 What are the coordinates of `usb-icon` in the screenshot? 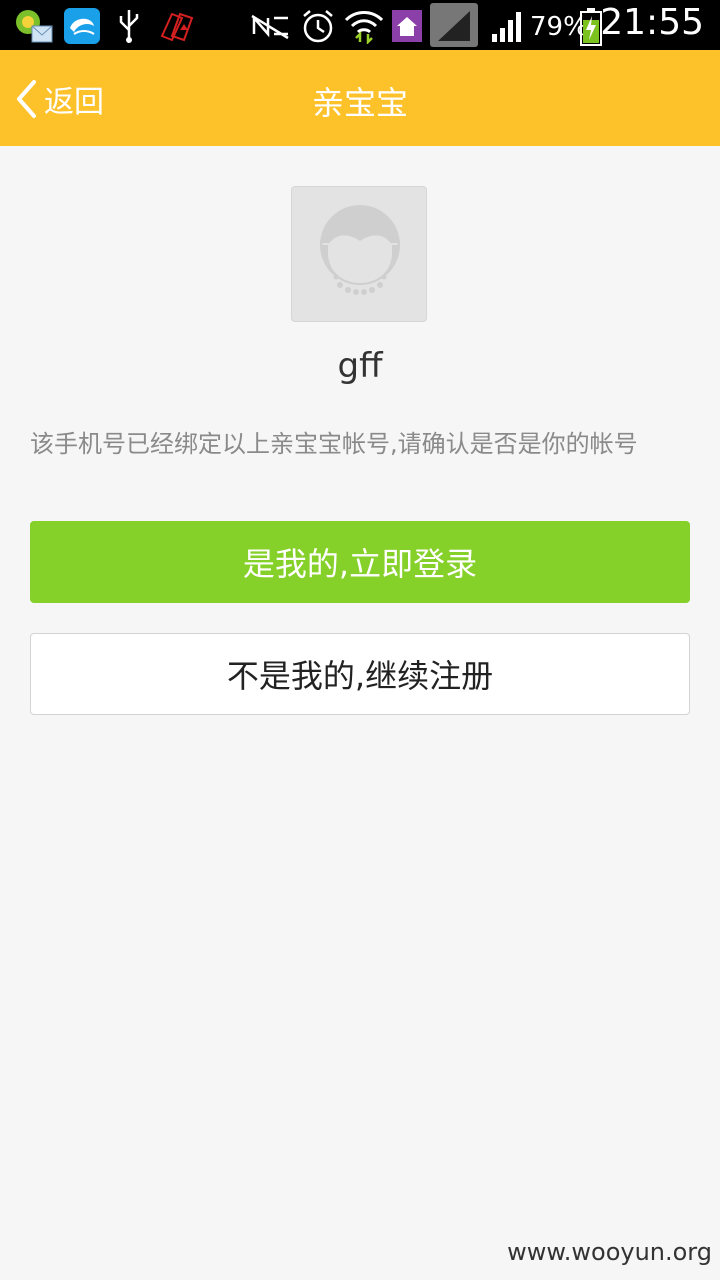 It's located at (129, 26).